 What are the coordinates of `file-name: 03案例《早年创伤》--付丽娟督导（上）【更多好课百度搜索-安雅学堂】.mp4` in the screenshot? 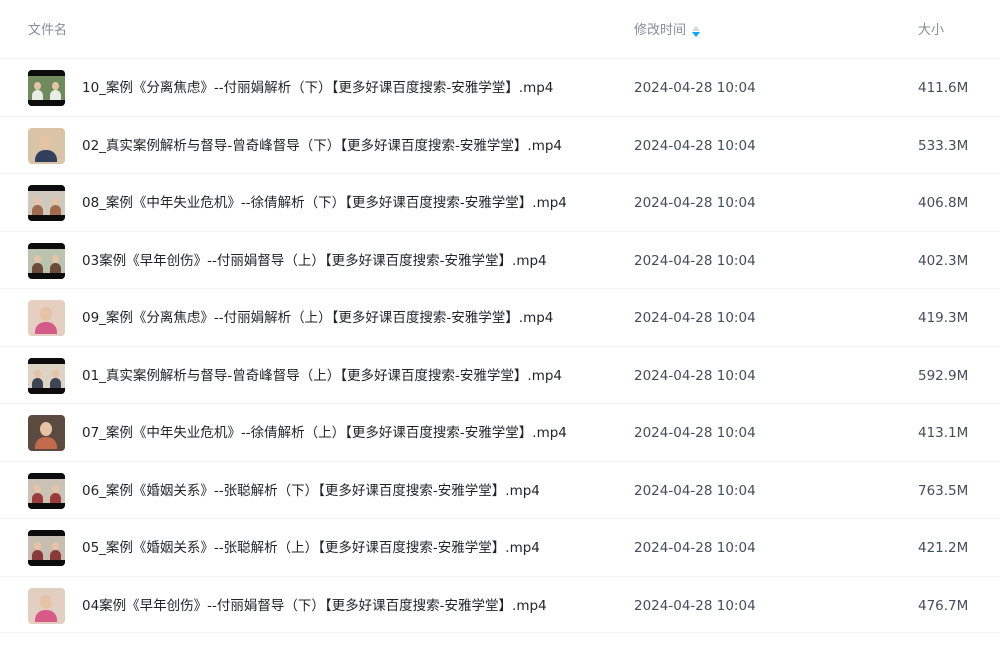 It's located at (314, 261).